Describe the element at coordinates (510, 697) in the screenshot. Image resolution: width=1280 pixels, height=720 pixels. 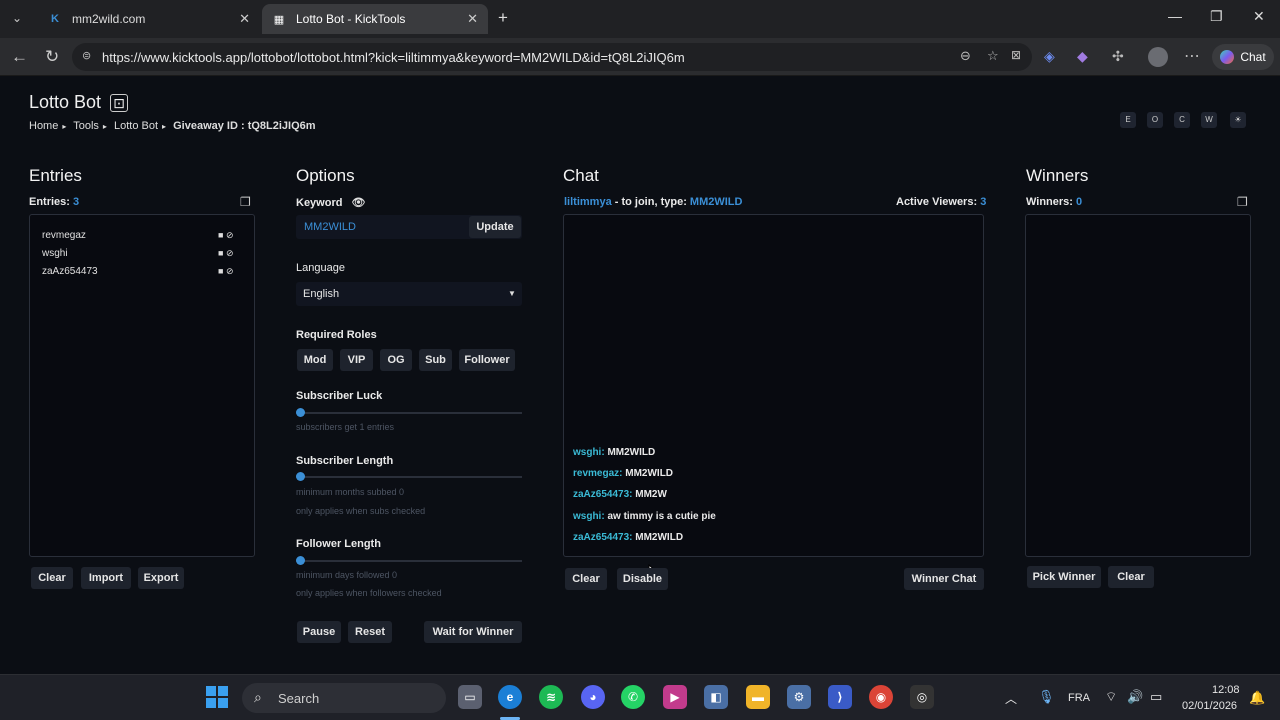
I see `edge-icon: e` at that location.